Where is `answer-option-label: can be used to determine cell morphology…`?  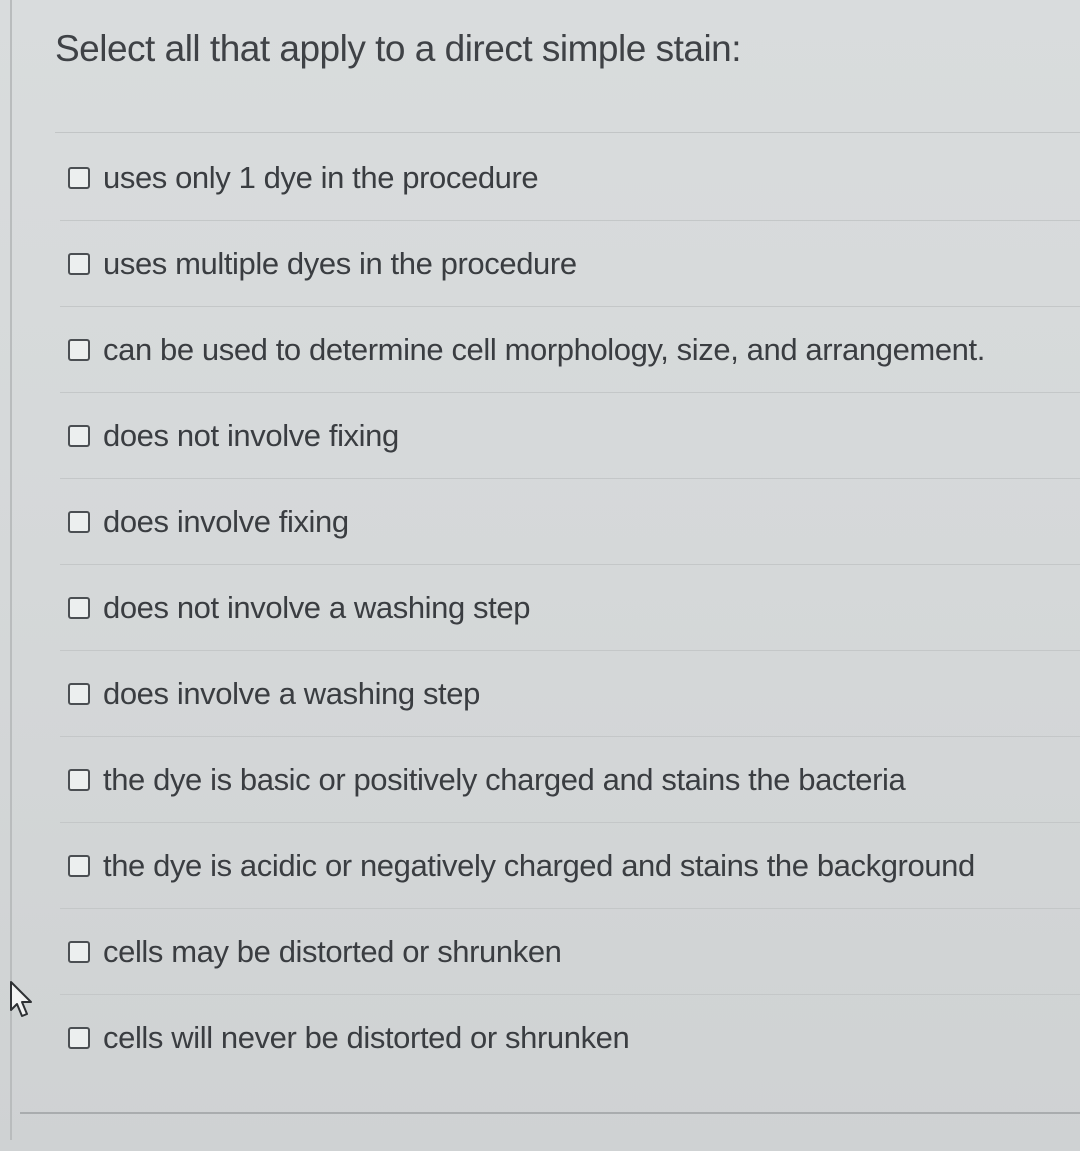 answer-option-label: can be used to determine cell morphology… is located at coordinates (544, 350).